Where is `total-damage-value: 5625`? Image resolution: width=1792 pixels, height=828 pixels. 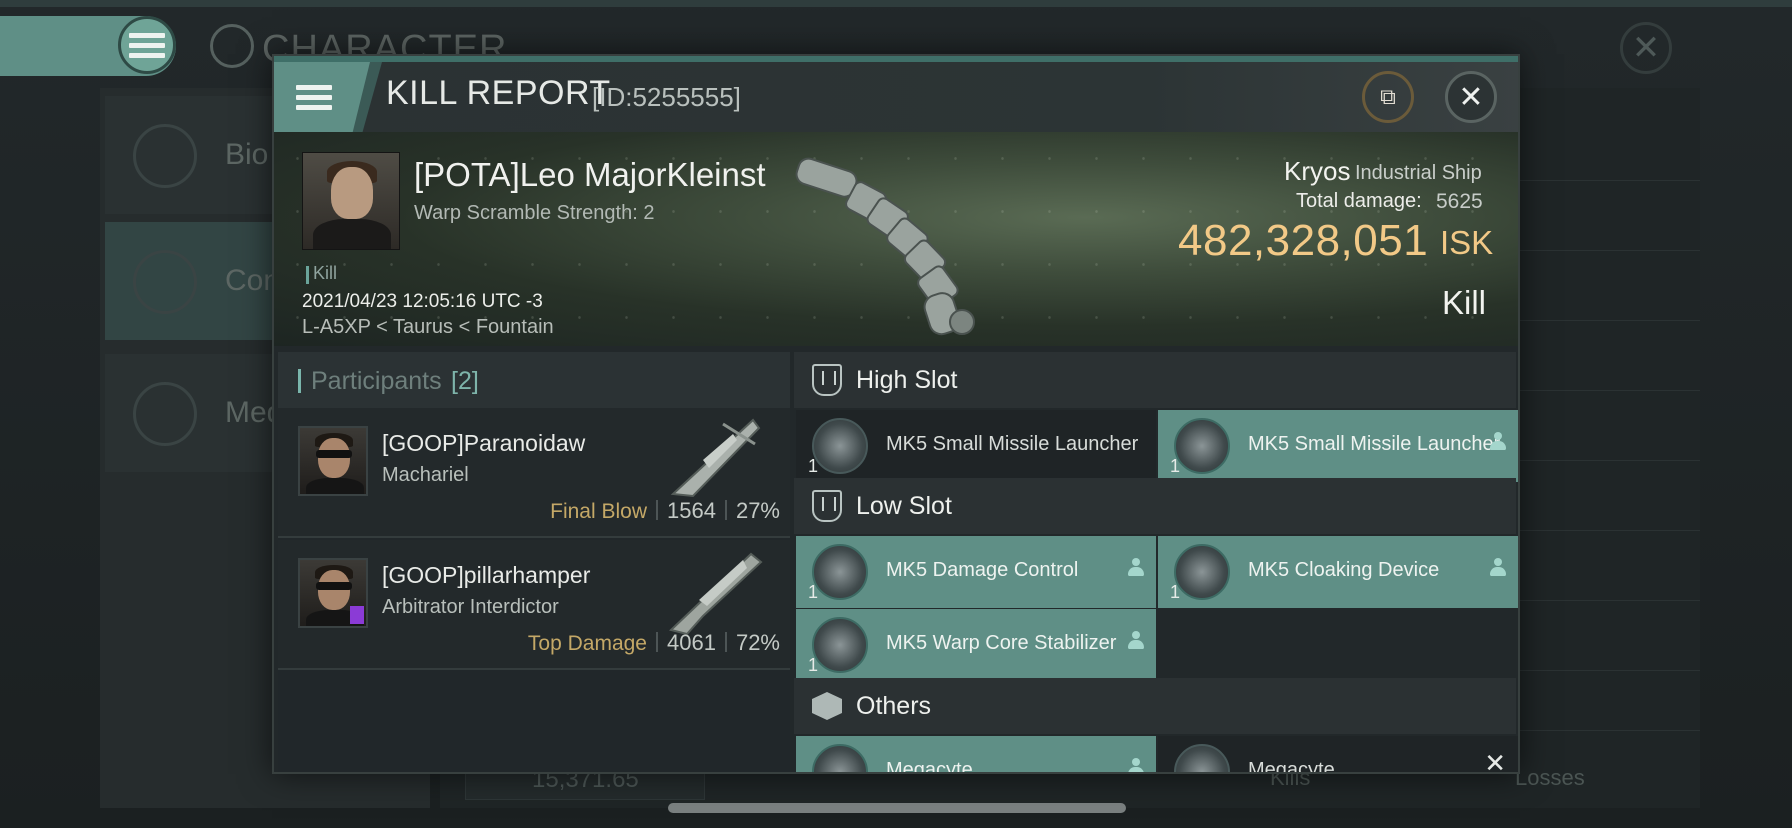
total-damage-value: 5625 is located at coordinates (1459, 201).